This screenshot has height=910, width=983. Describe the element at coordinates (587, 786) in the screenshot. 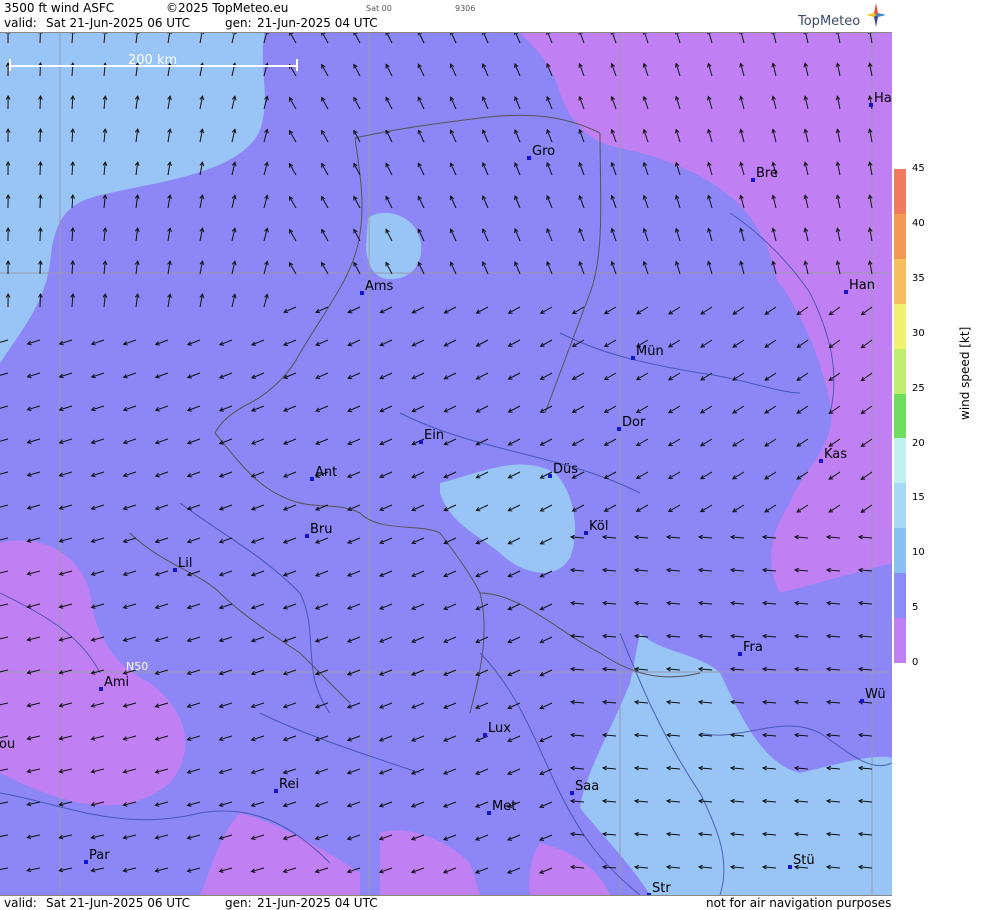

I see `city-label: Saa` at that location.